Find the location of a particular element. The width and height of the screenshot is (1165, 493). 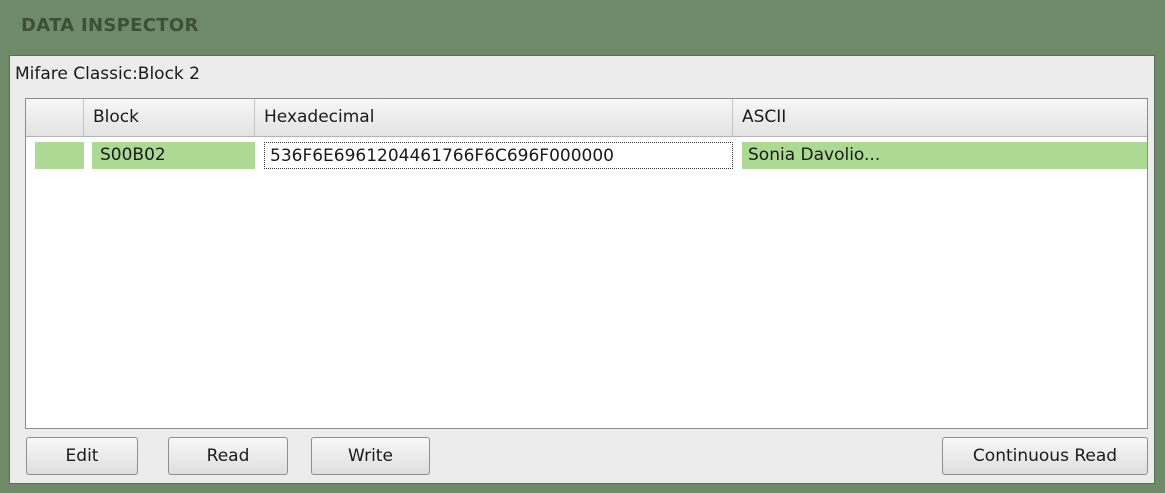

column-header-status is located at coordinates (55, 117).